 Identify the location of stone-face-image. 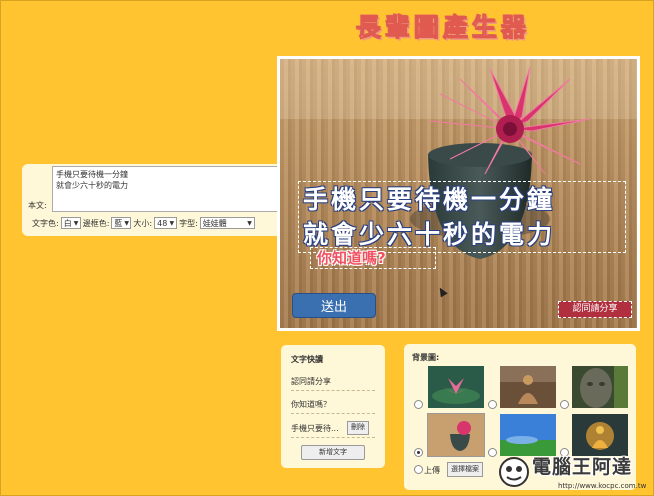
(600, 387).